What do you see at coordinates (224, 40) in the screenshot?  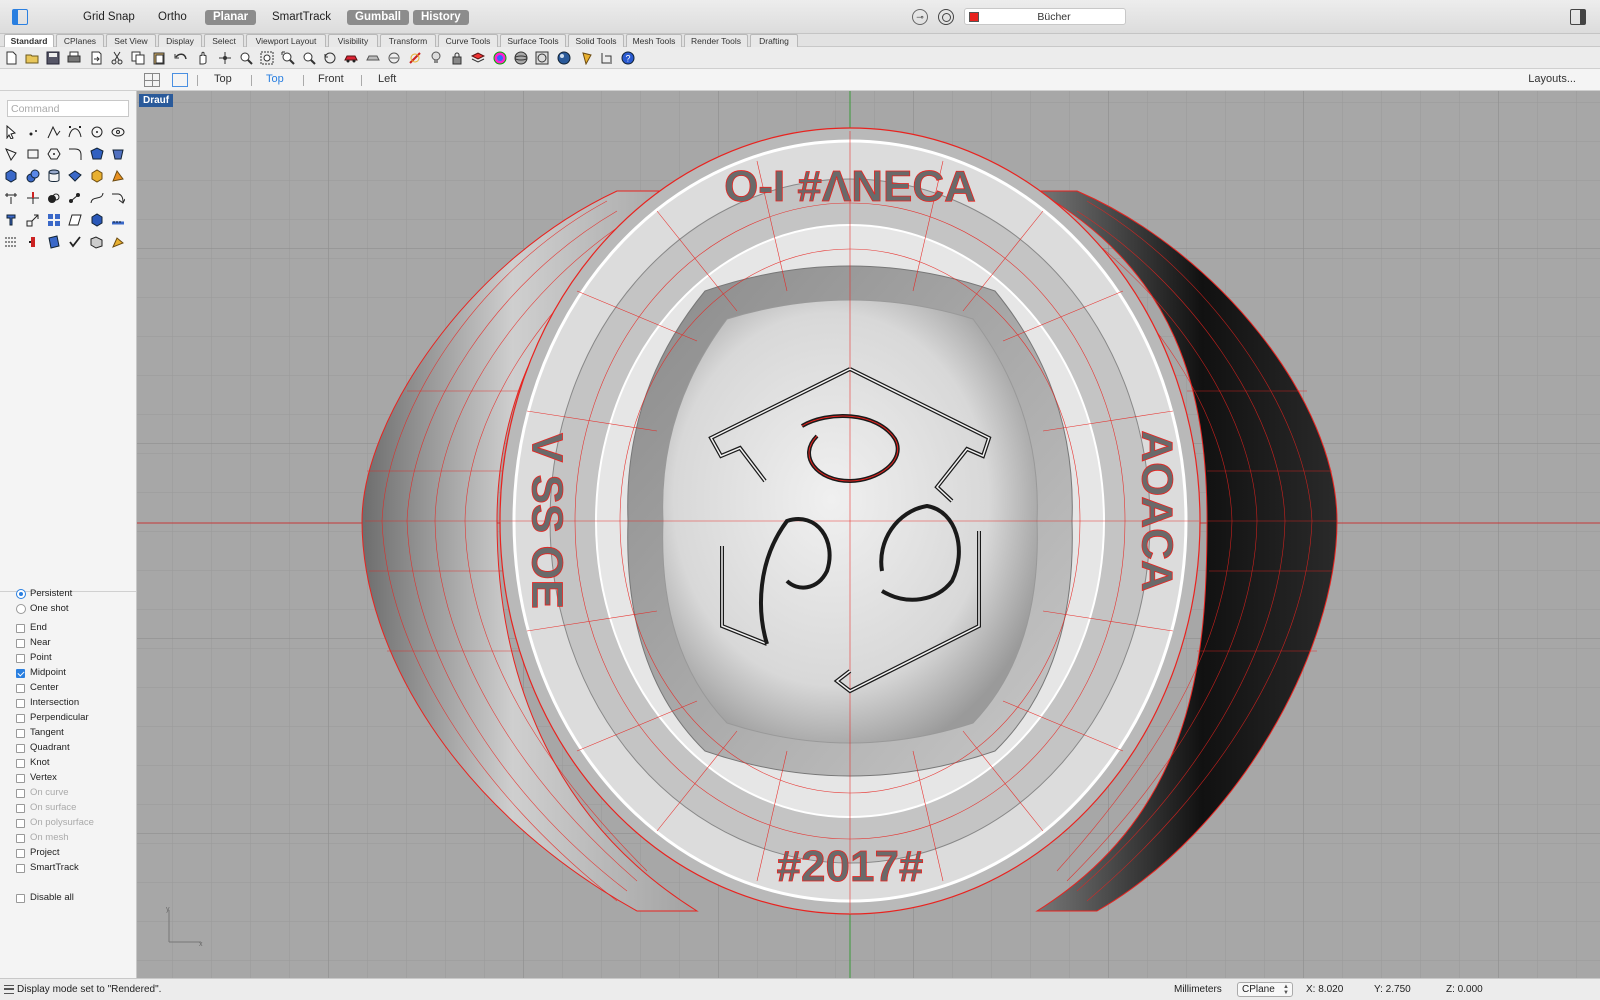 I see `tab-select: Select` at bounding box center [224, 40].